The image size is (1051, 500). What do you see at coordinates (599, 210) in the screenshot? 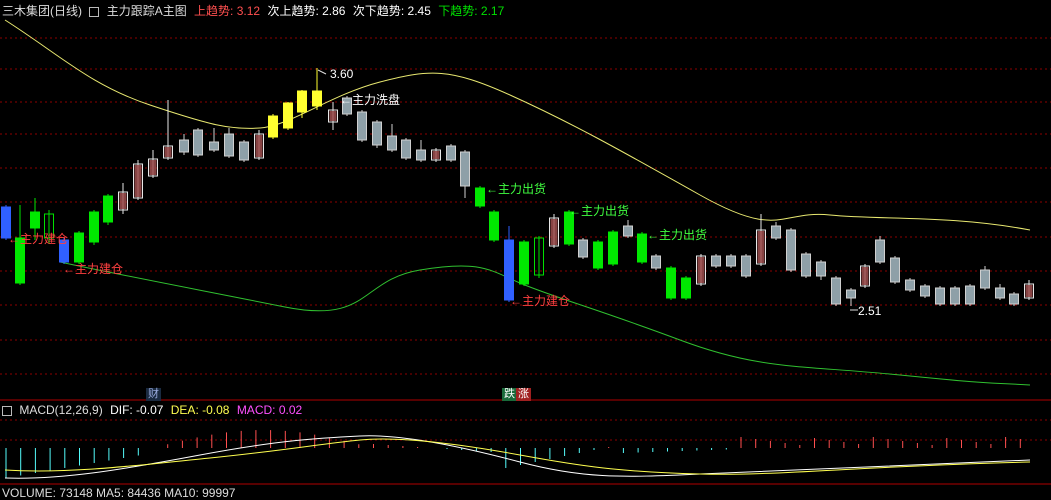
I see `ship-signal-label-2: ←主力出货` at bounding box center [599, 210].